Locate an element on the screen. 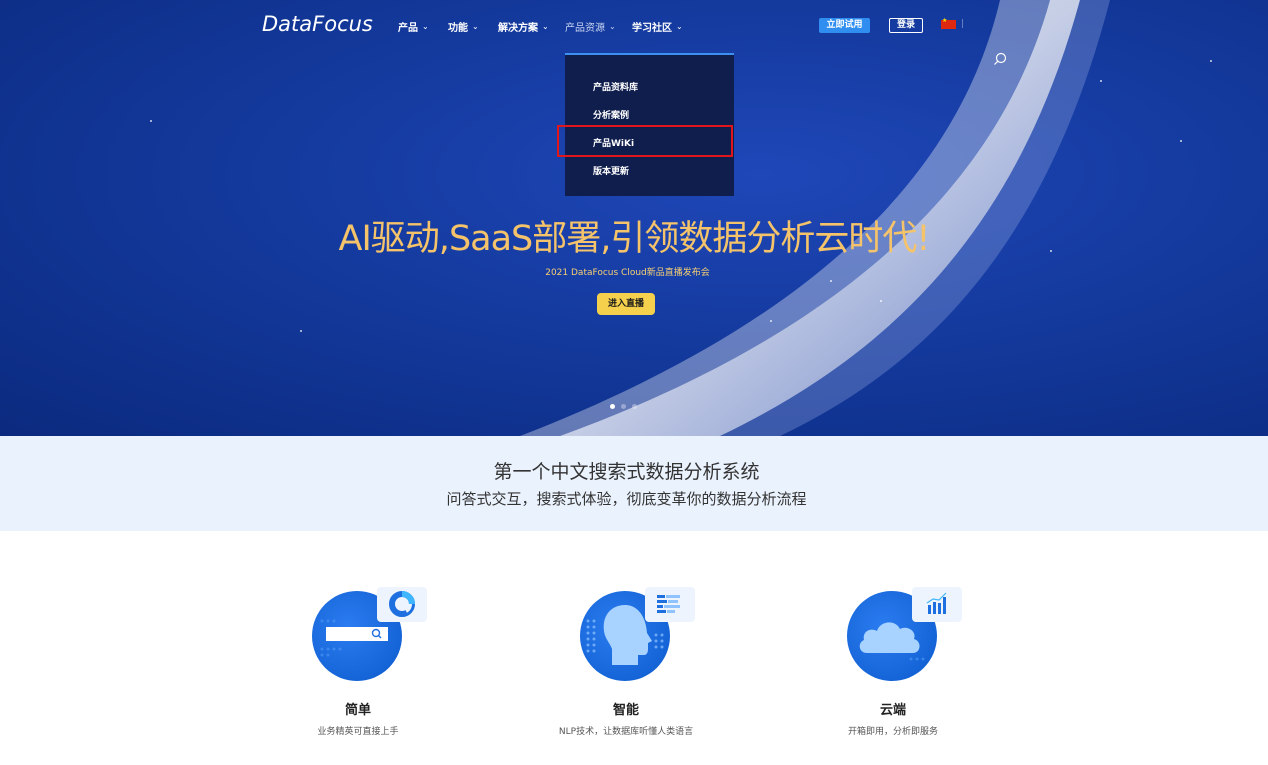  pie-chart-badge is located at coordinates (402, 604).